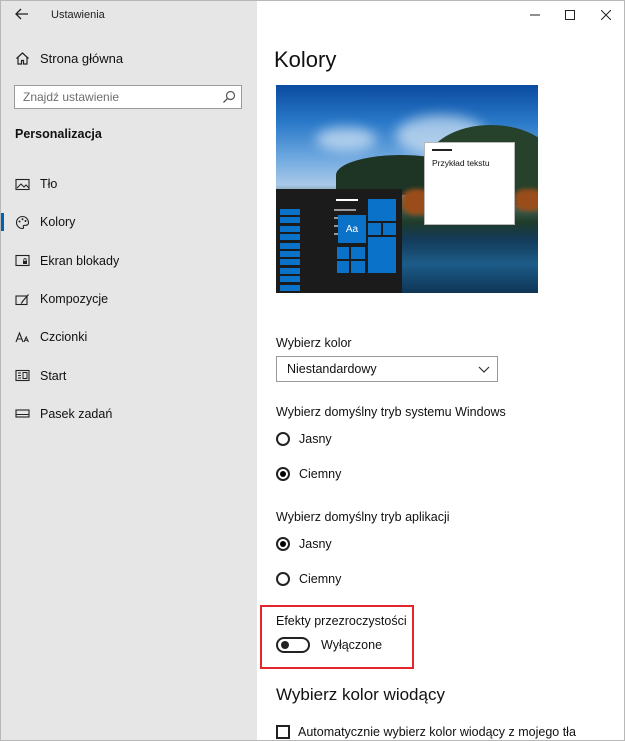 The height and width of the screenshot is (741, 625). What do you see at coordinates (74, 299) in the screenshot?
I see `sidebar-item-label: Kompozycje` at bounding box center [74, 299].